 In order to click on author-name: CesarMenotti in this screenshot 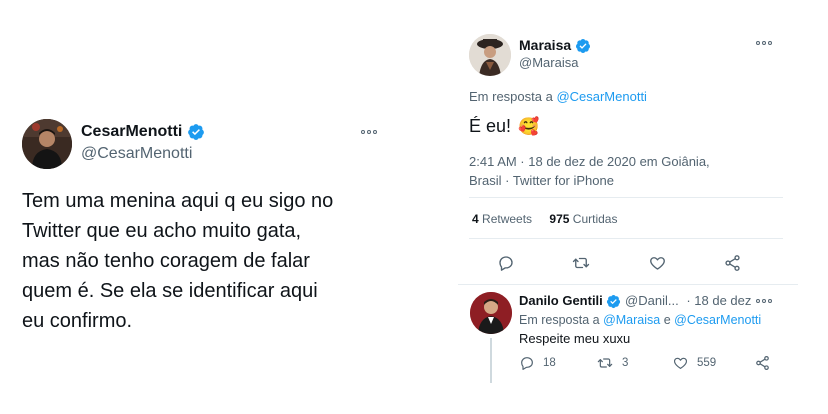, I will do `click(143, 132)`.